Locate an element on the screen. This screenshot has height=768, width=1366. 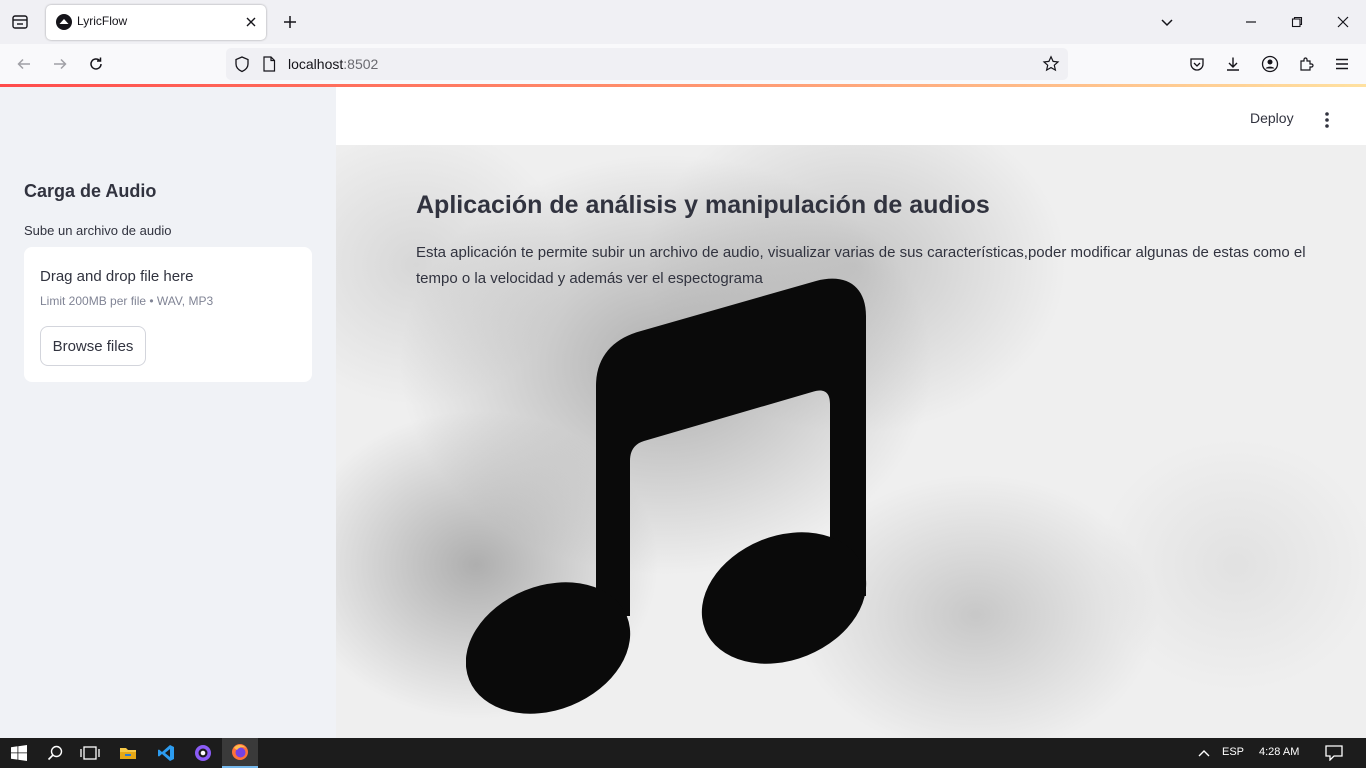
folder-icon is located at coordinates (128, 753).